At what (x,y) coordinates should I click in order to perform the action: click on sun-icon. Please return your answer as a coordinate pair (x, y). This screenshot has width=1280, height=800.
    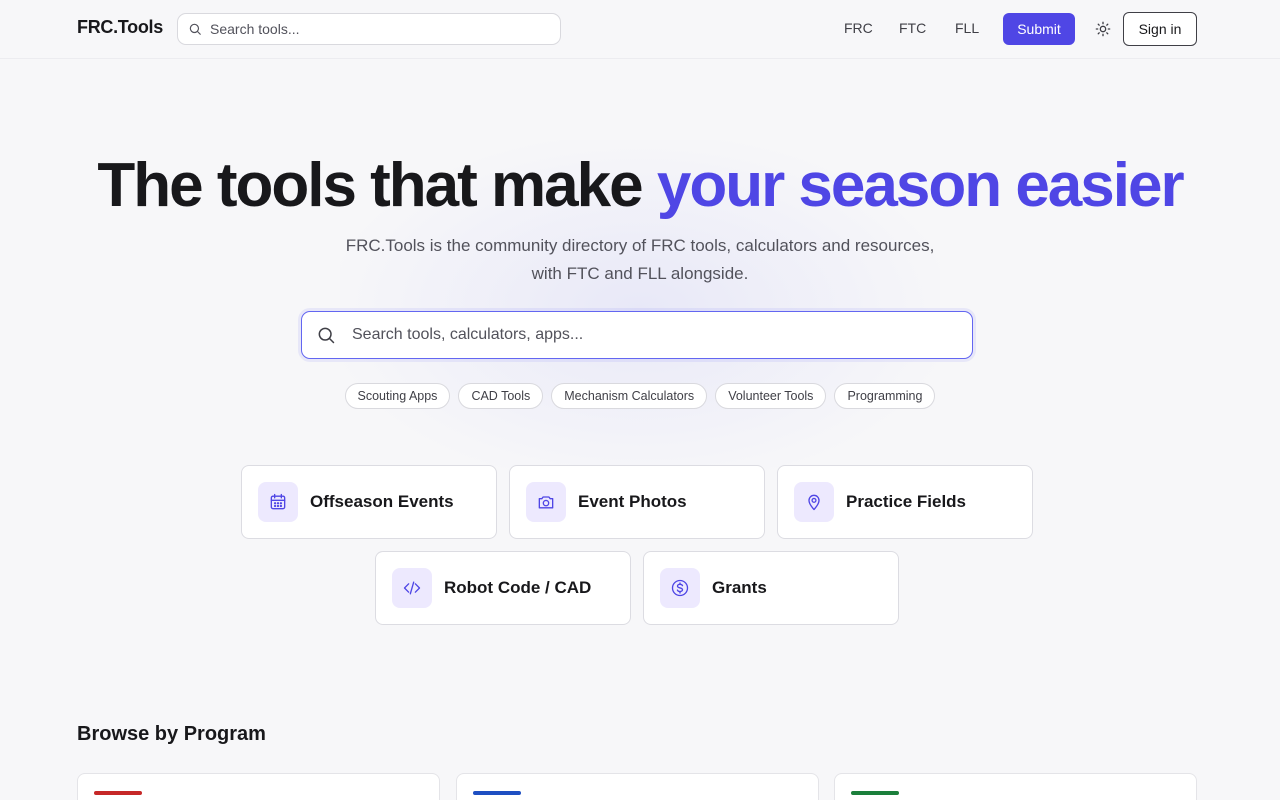
    Looking at the image, I should click on (1103, 29).